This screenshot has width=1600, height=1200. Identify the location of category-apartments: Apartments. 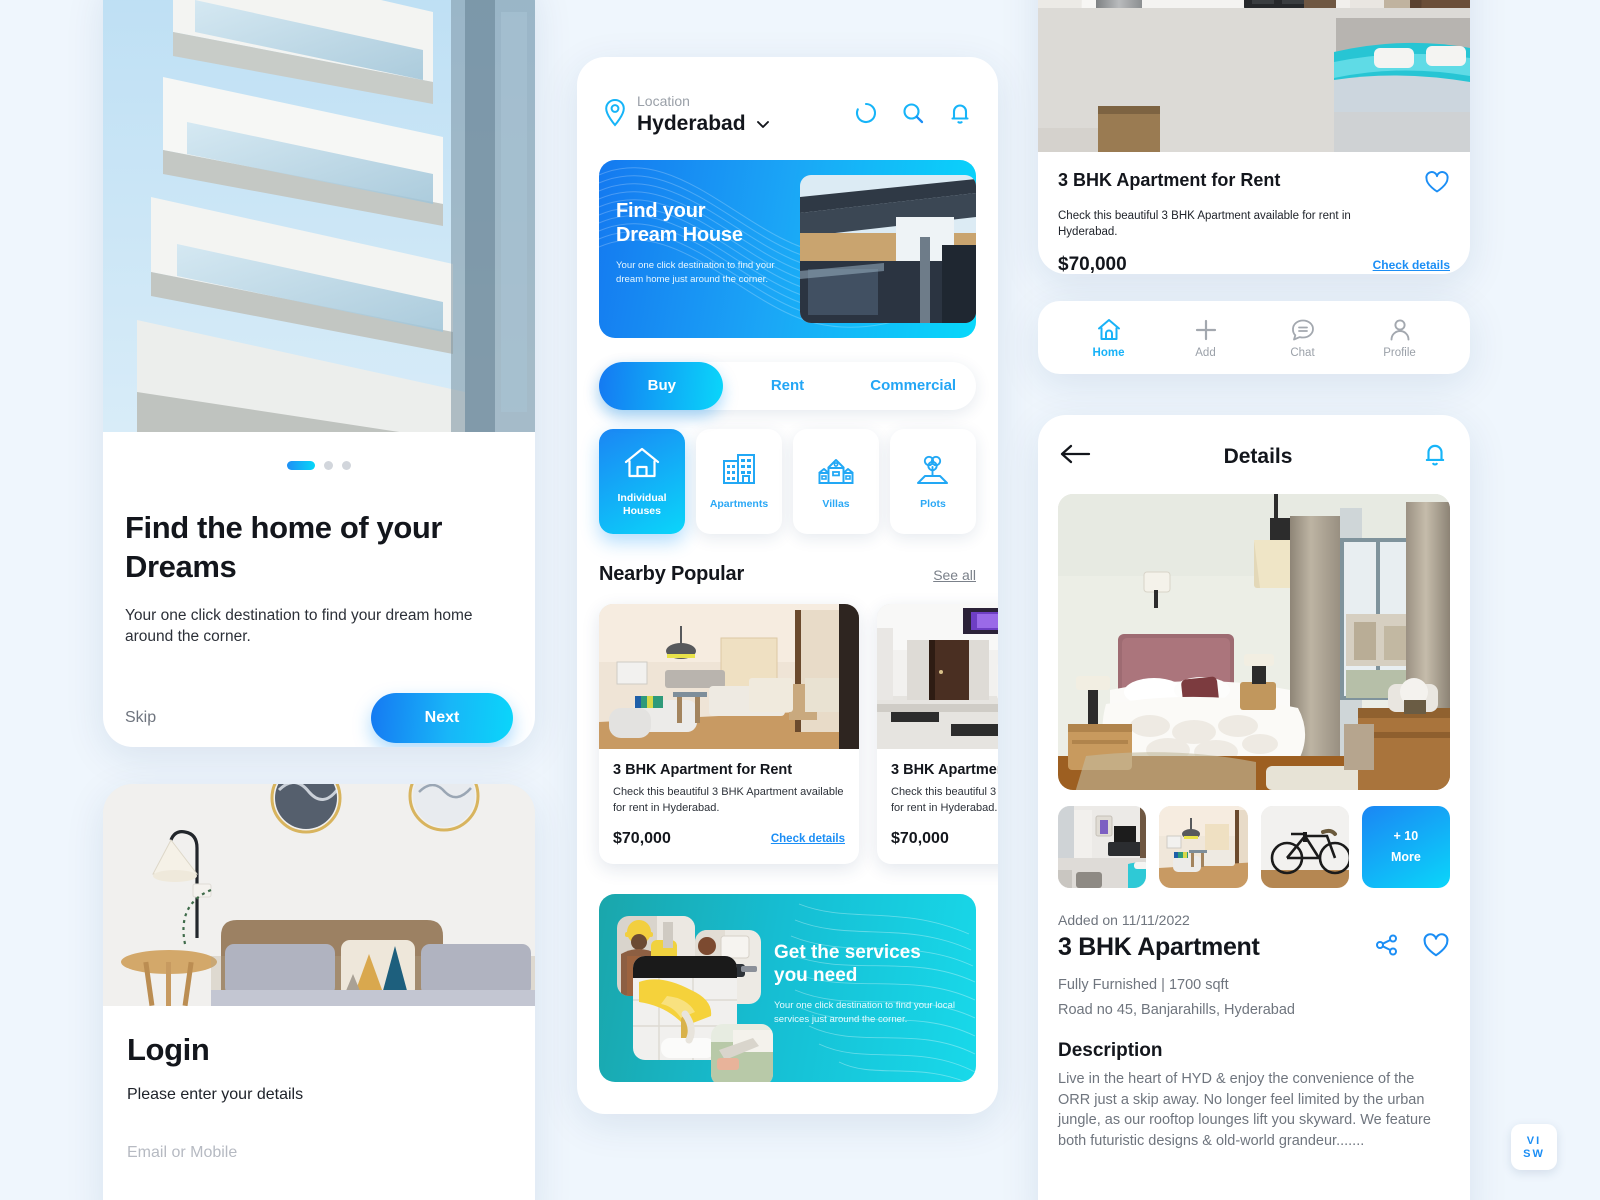
(739, 482).